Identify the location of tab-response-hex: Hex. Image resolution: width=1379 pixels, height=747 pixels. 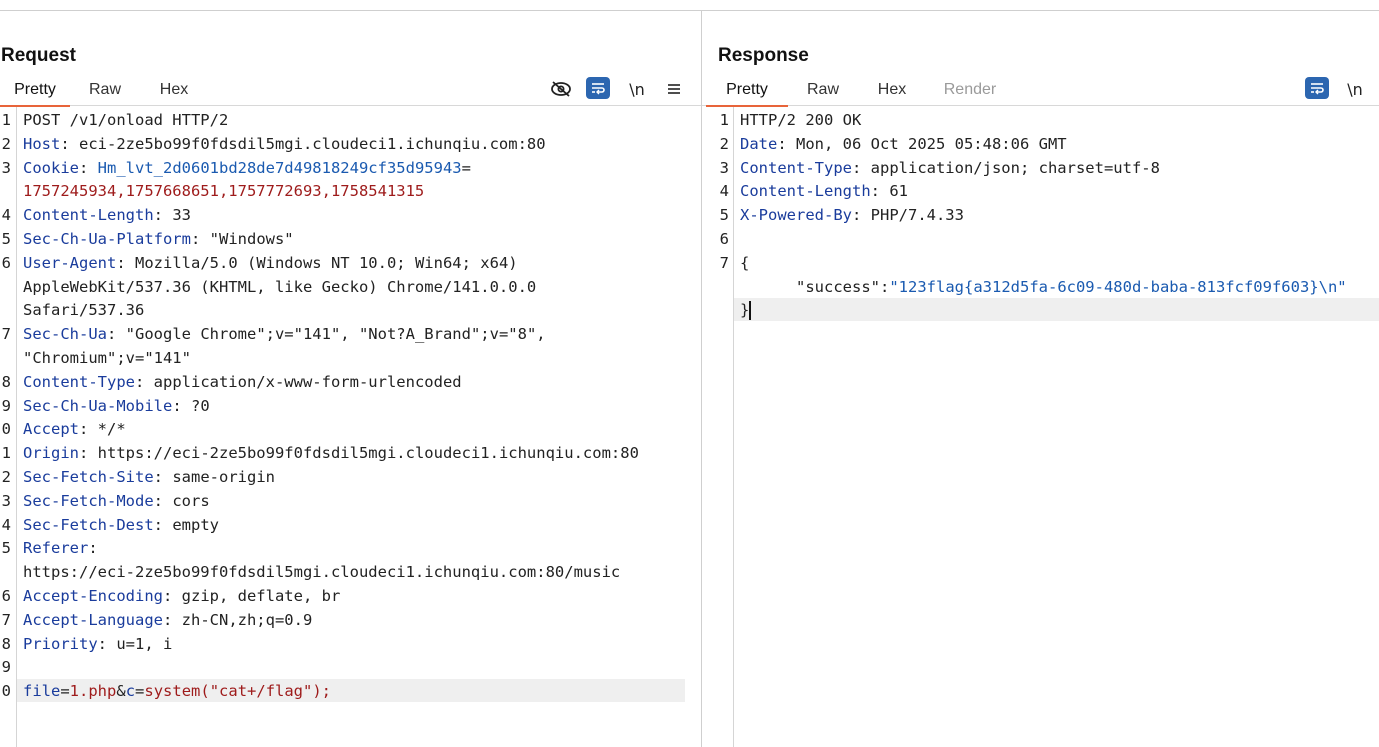
(892, 92).